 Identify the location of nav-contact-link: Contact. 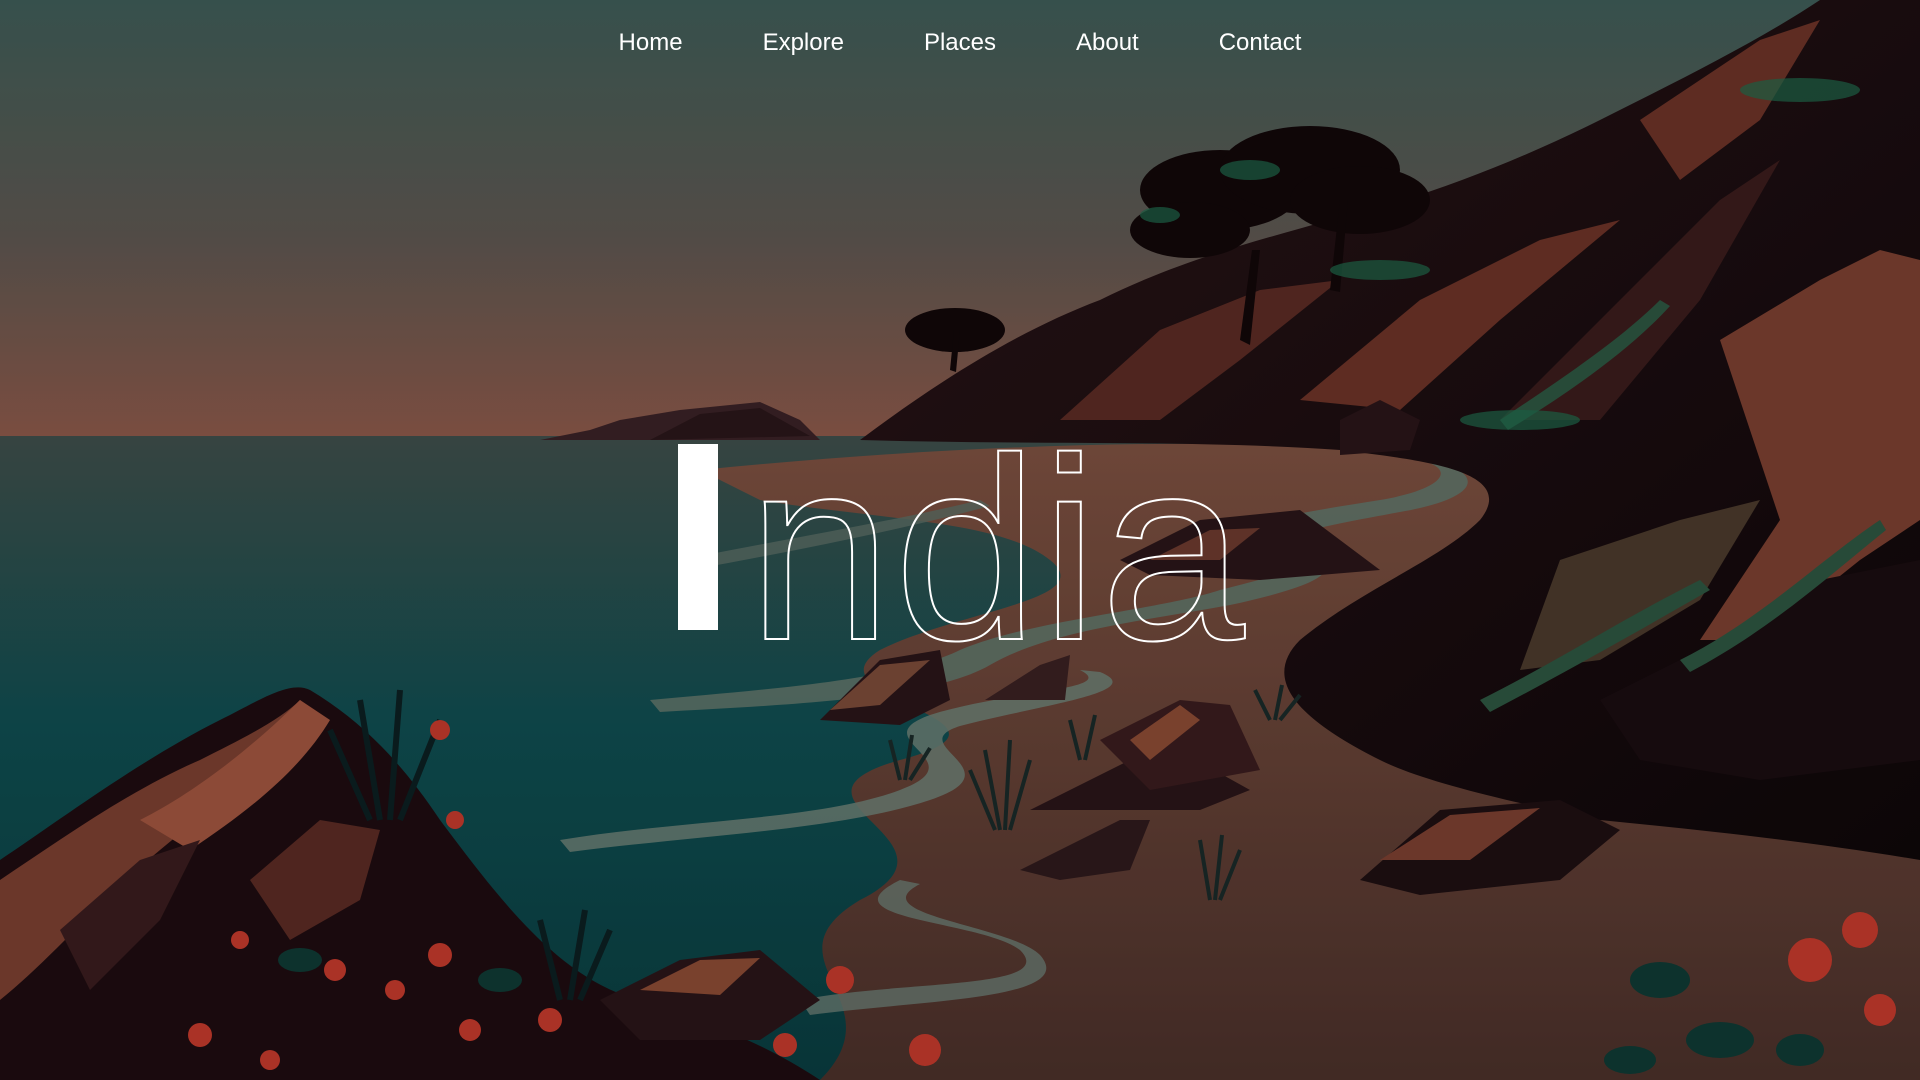
(1260, 43).